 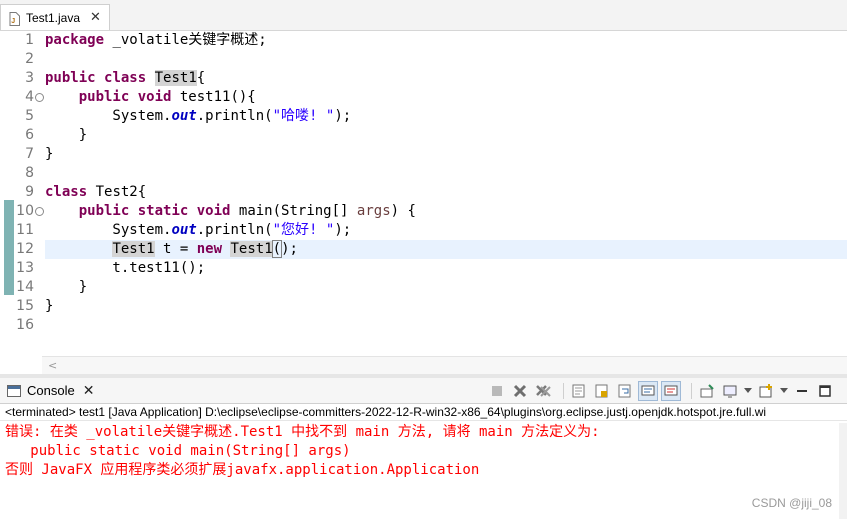 I want to click on code-line-4: public void test11(){, so click(x=150, y=97).